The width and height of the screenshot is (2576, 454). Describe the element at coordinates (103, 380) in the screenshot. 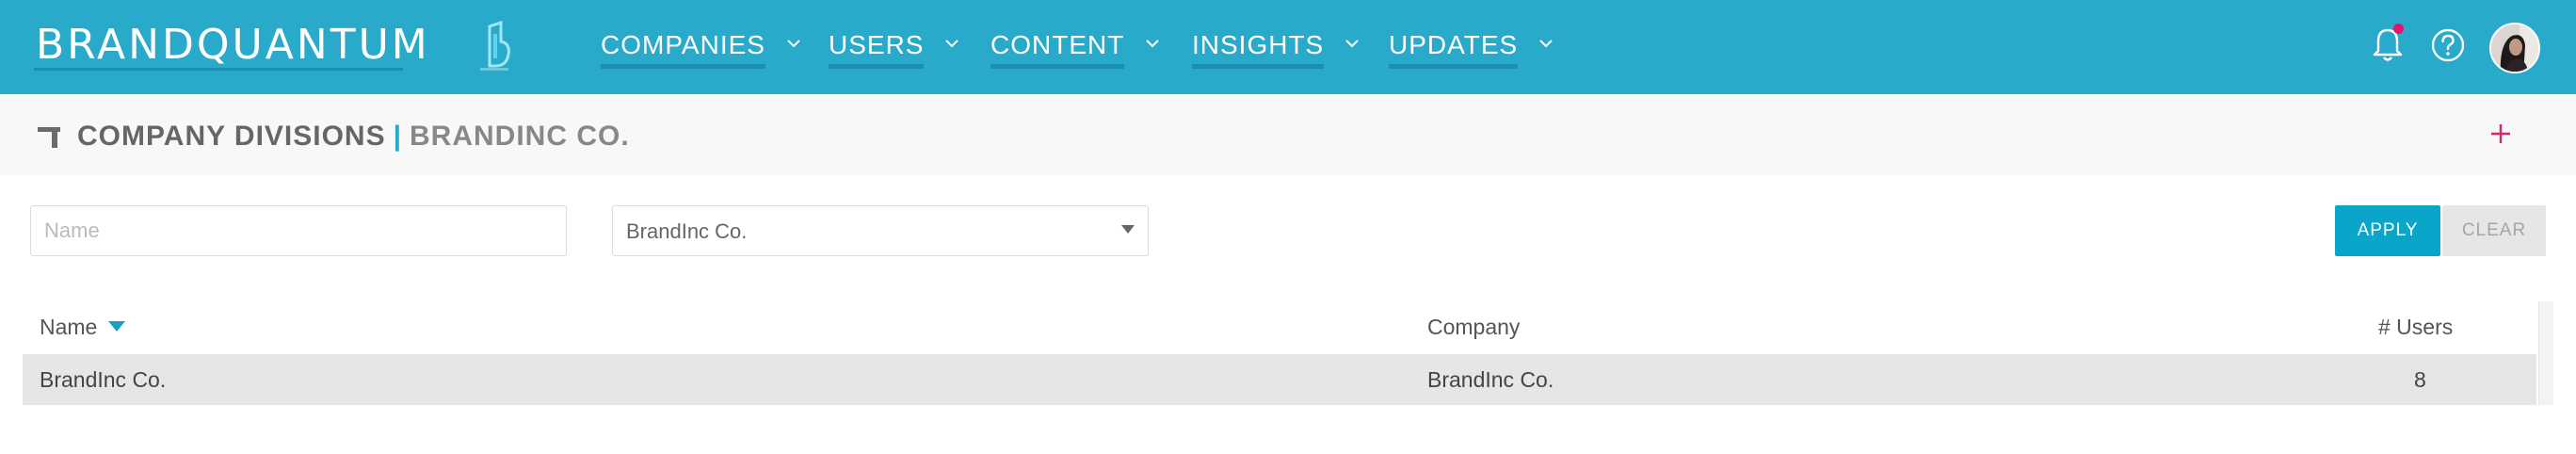

I see `cell-name: BrandInc Co.` at that location.